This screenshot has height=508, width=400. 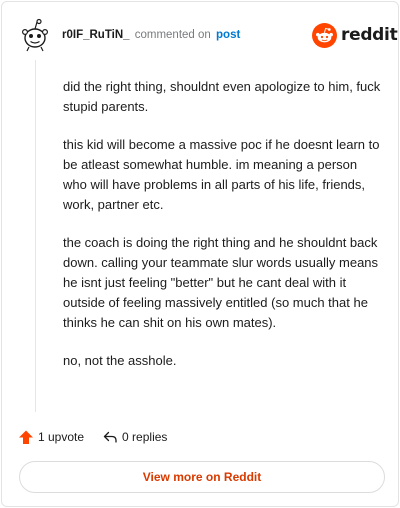 I want to click on replies-button: 0 replies, so click(x=134, y=437).